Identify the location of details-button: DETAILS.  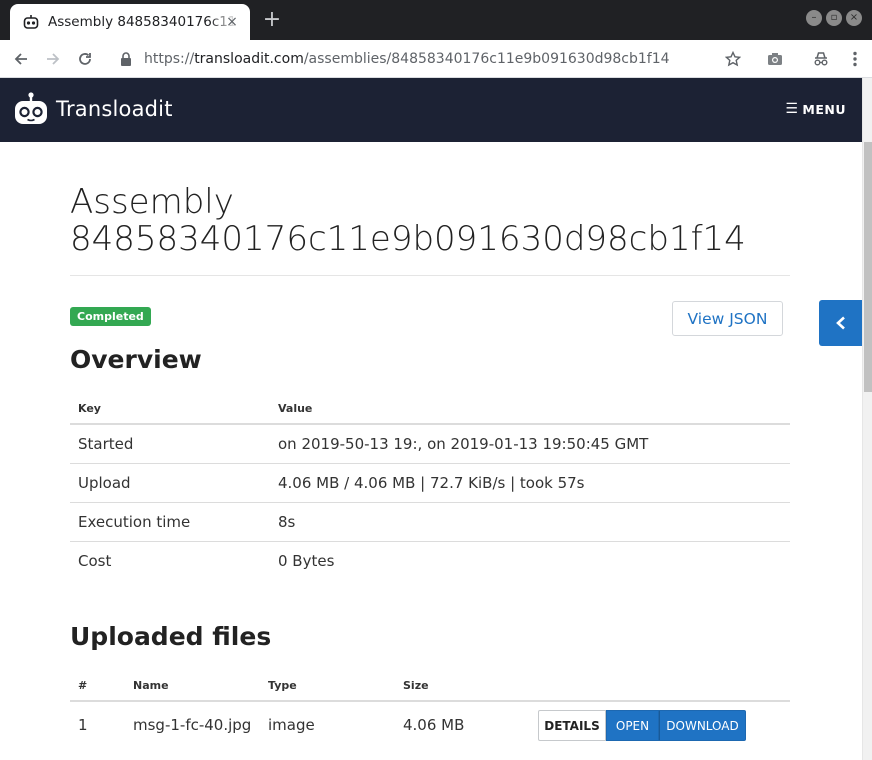
(572, 725).